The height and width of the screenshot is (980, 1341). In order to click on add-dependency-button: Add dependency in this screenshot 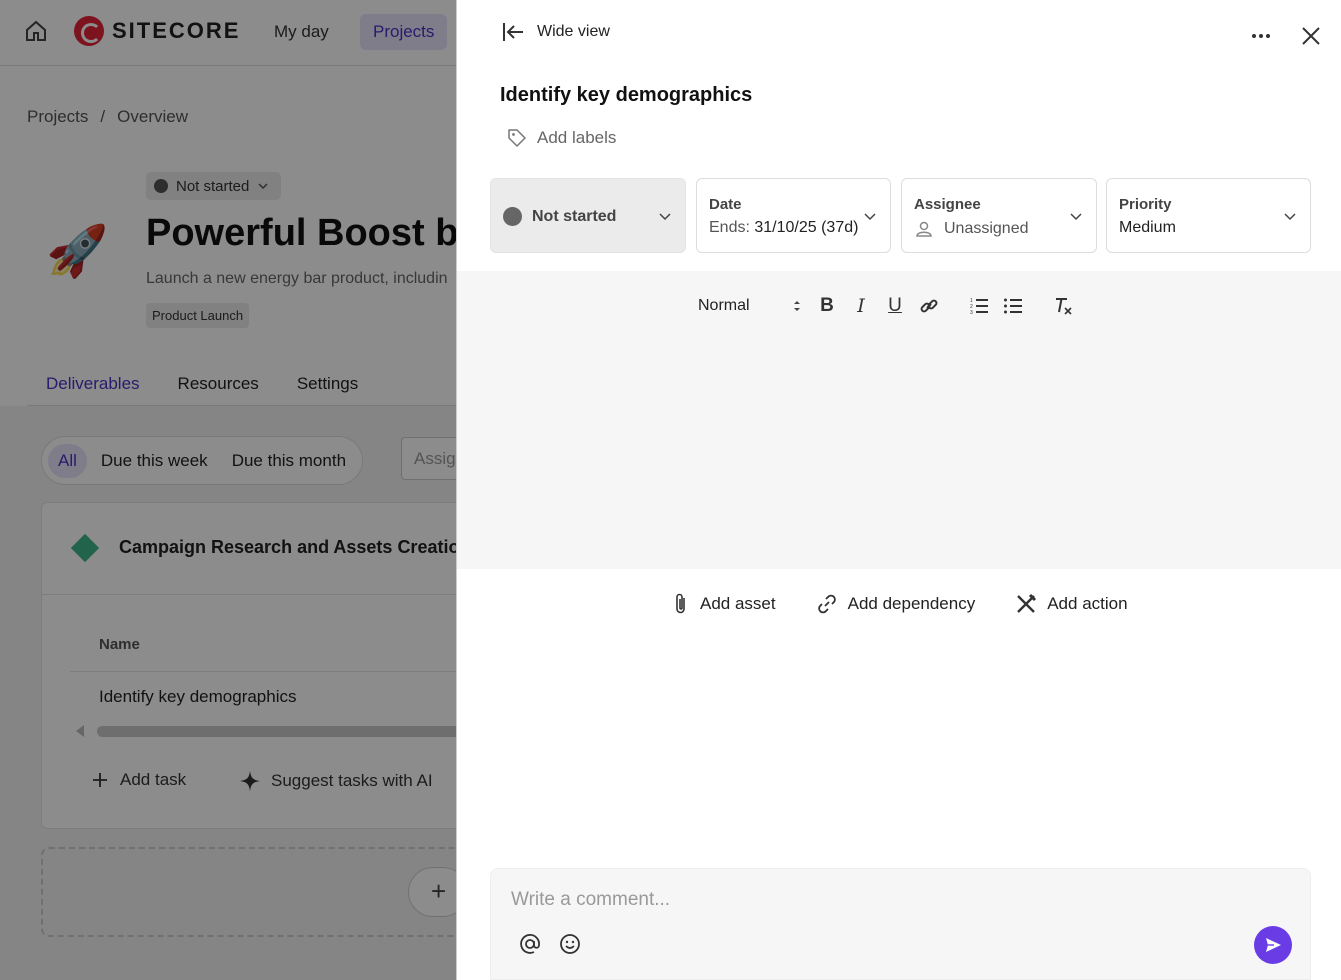, I will do `click(896, 604)`.